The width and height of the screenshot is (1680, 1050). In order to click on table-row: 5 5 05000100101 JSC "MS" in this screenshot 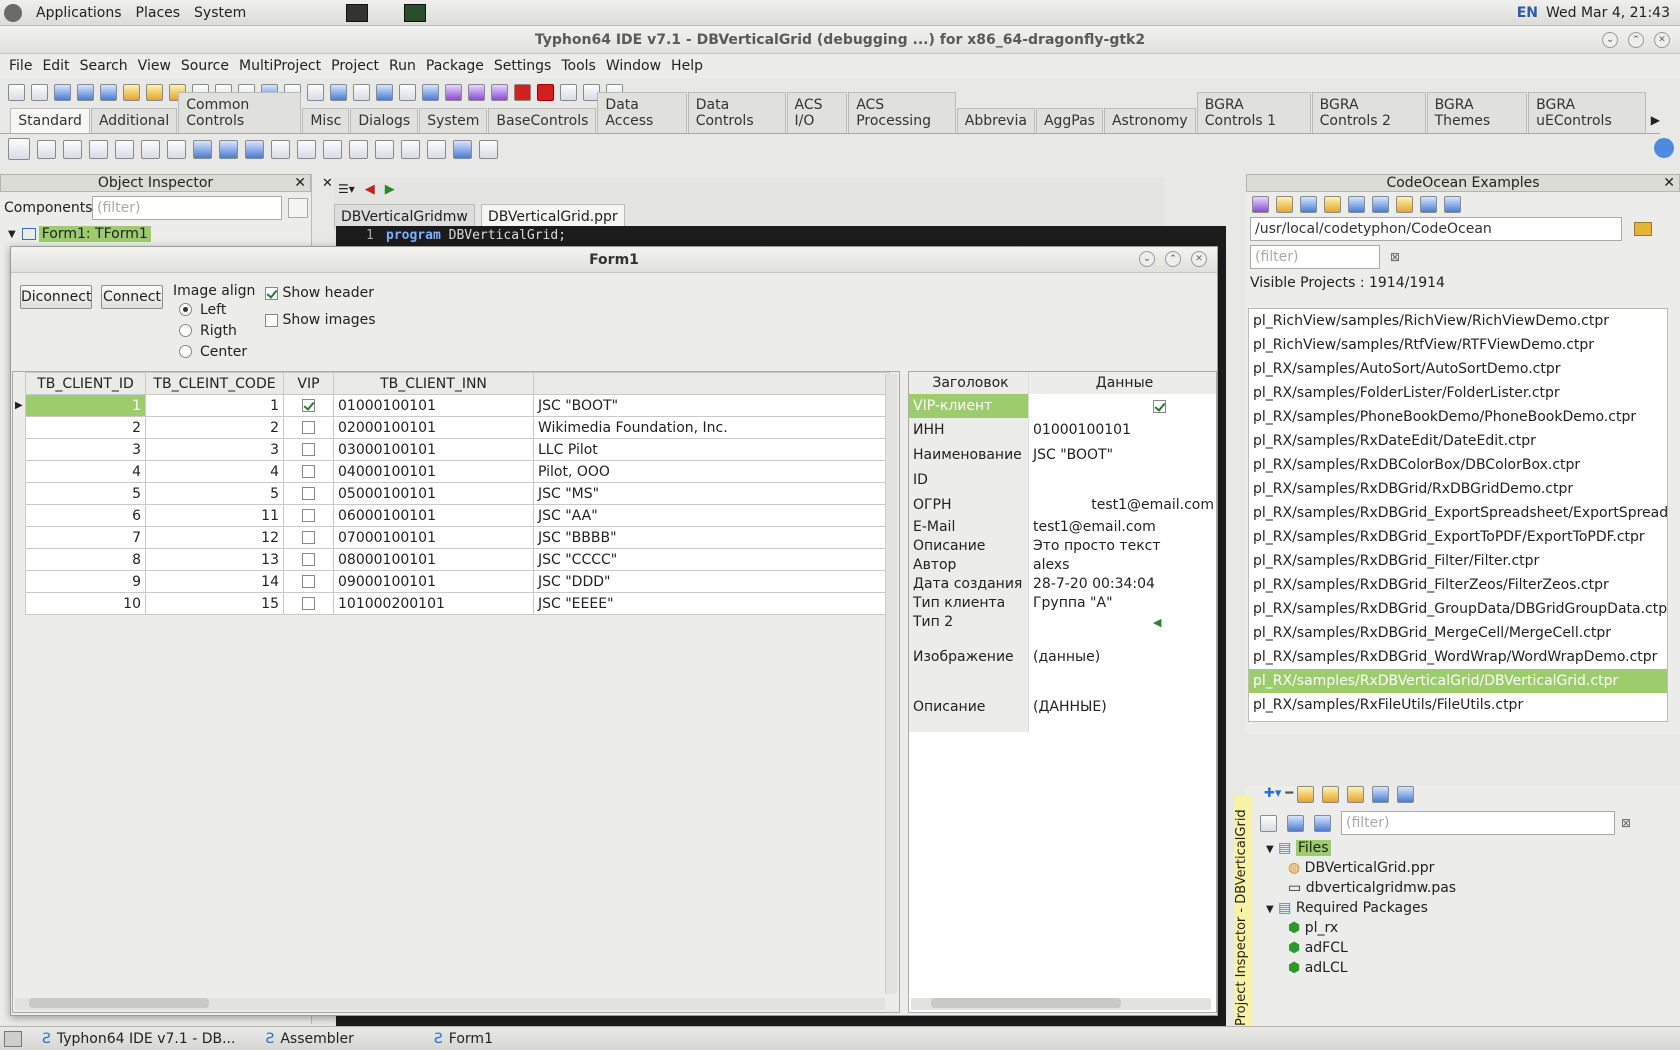, I will do `click(457, 493)`.